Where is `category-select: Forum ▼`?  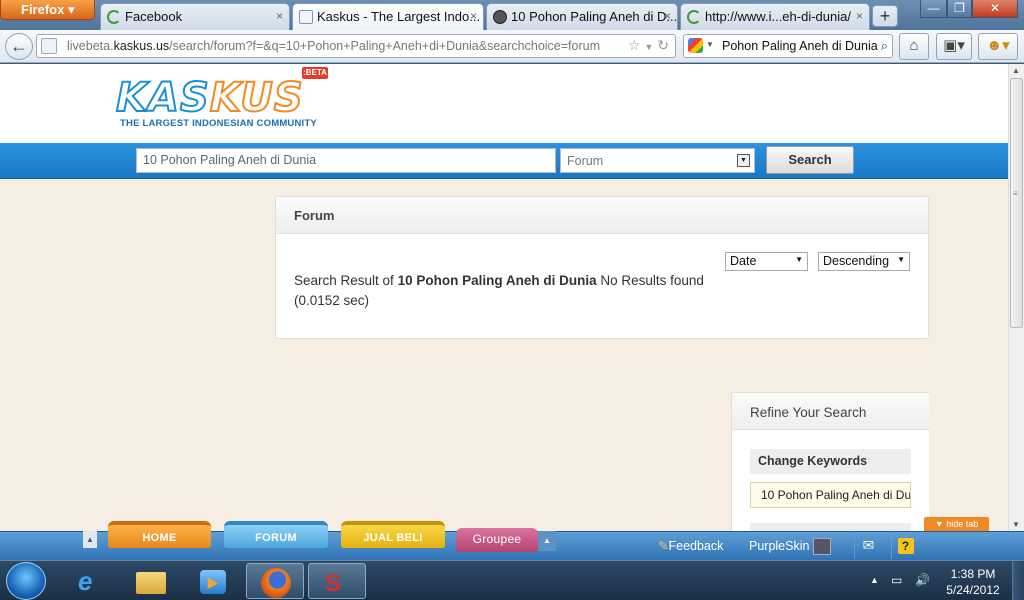
category-select: Forum ▼ is located at coordinates (657, 160).